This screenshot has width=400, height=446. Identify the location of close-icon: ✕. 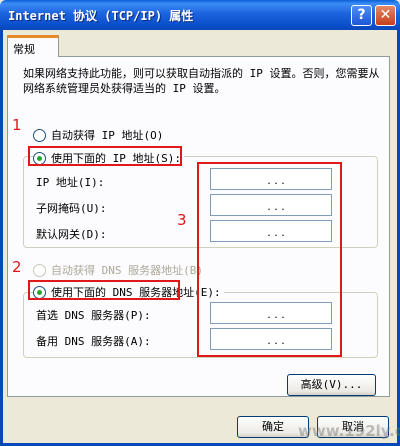
(385, 15).